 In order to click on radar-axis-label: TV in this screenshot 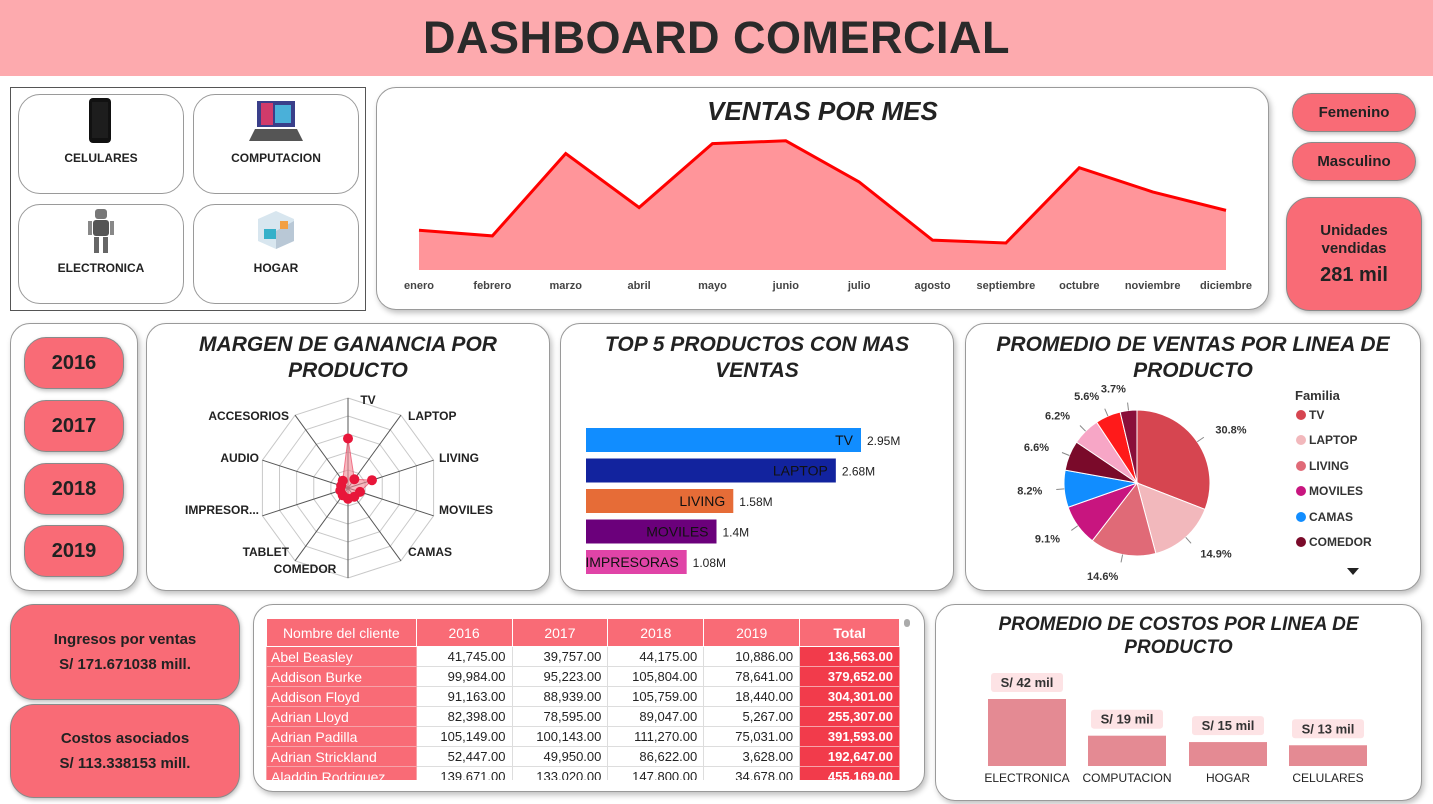, I will do `click(367, 400)`.